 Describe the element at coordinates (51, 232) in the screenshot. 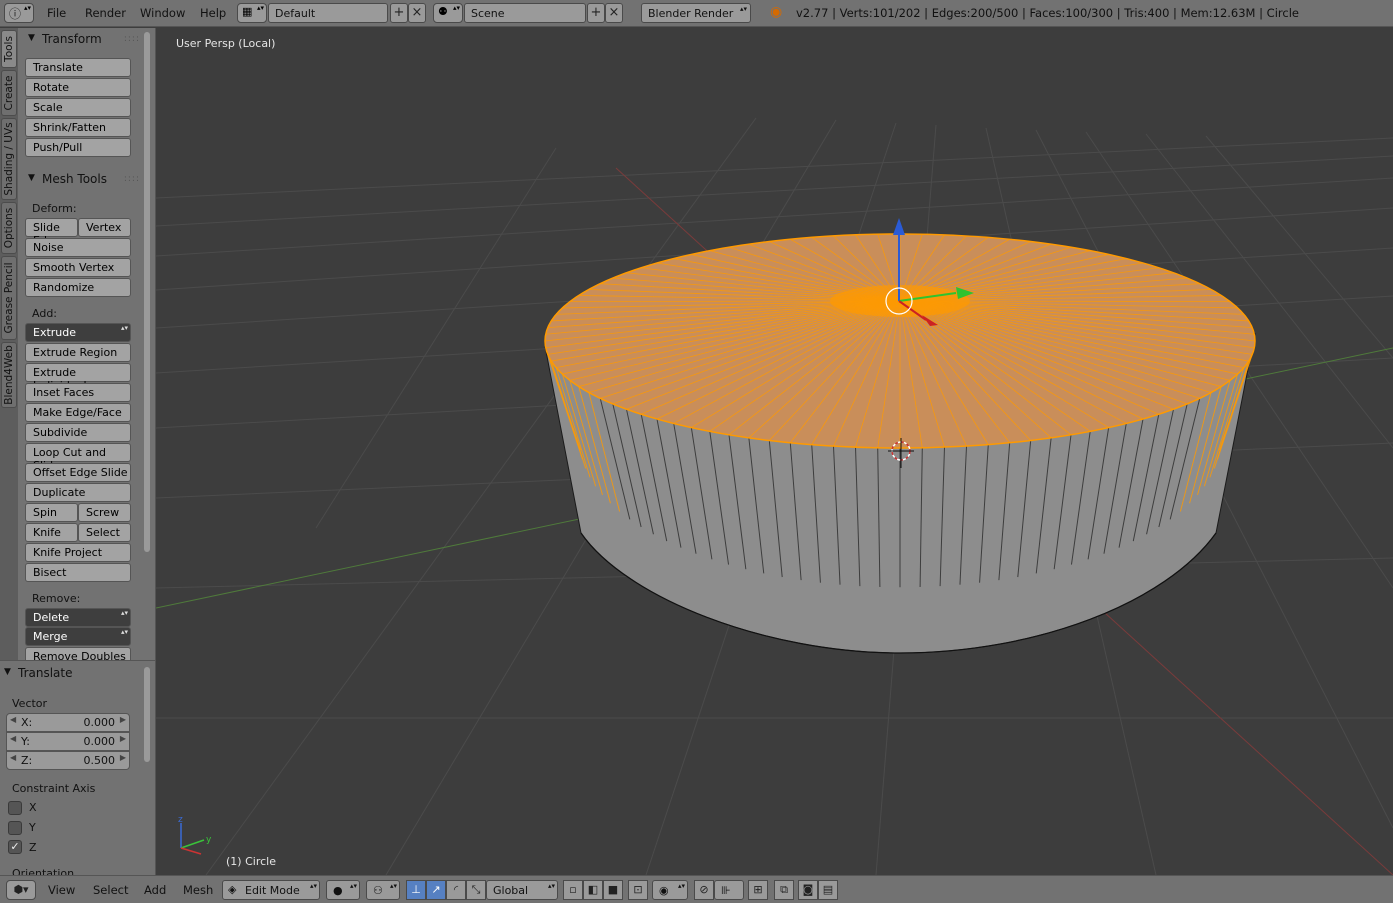

I see `slide-edge-button: Slide Ed` at that location.